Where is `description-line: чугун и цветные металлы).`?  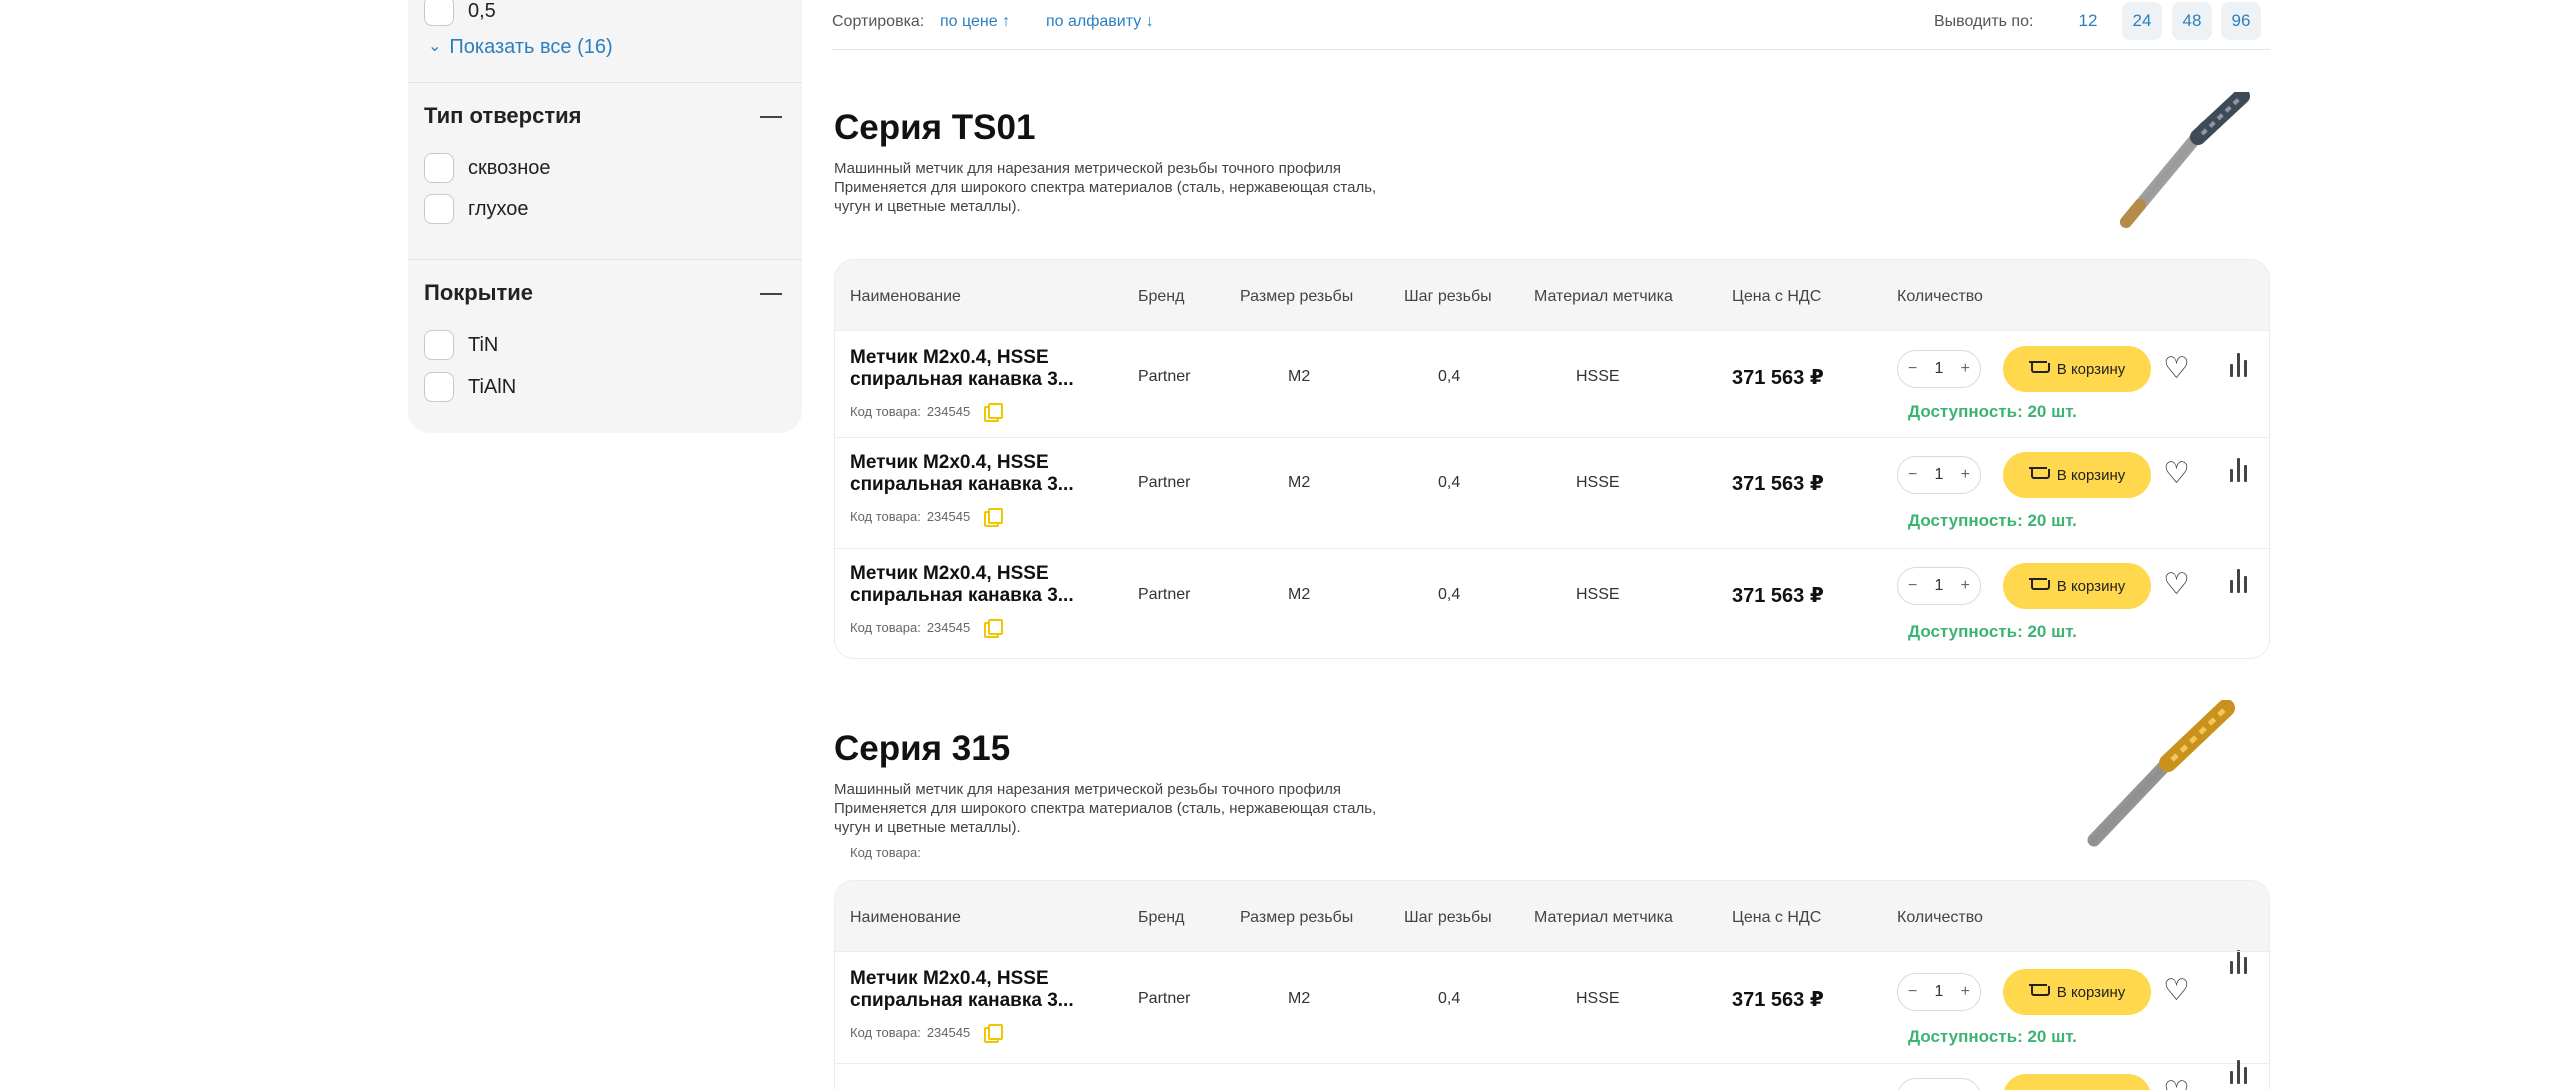
description-line: чугун и цветные металлы). is located at coordinates (927, 827).